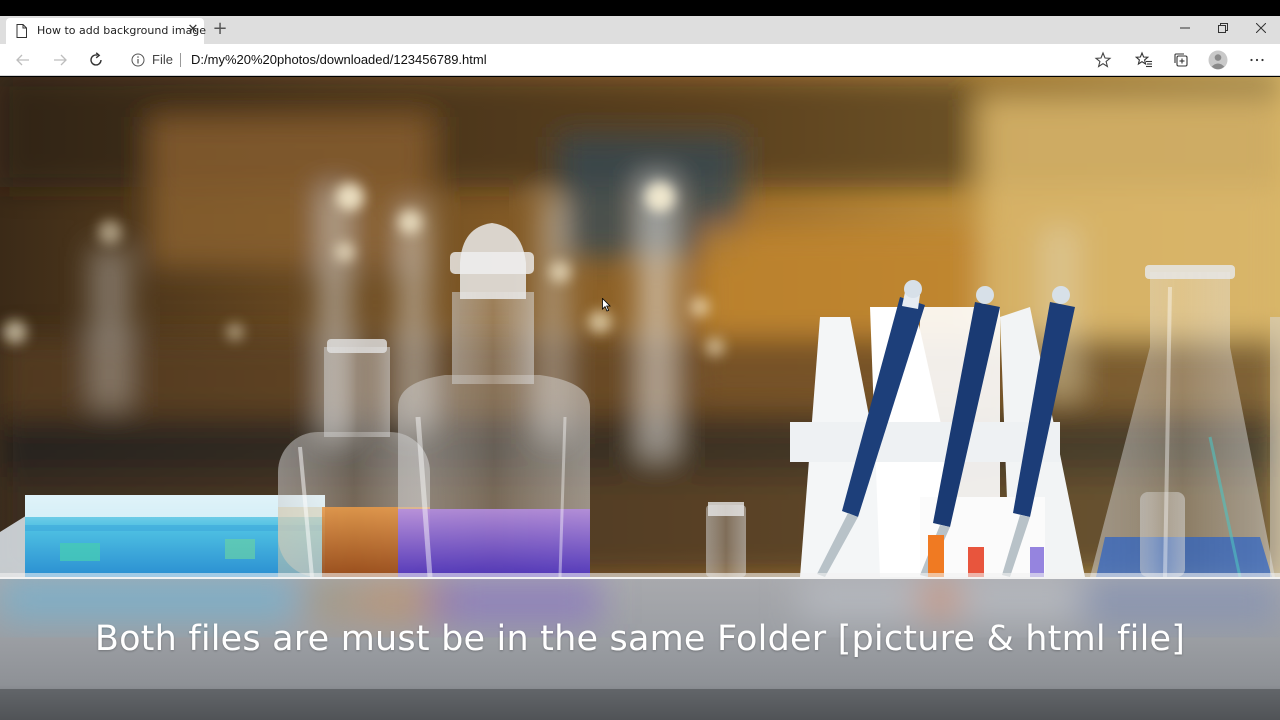  What do you see at coordinates (640, 8) in the screenshot?
I see `screen-top-edge` at bounding box center [640, 8].